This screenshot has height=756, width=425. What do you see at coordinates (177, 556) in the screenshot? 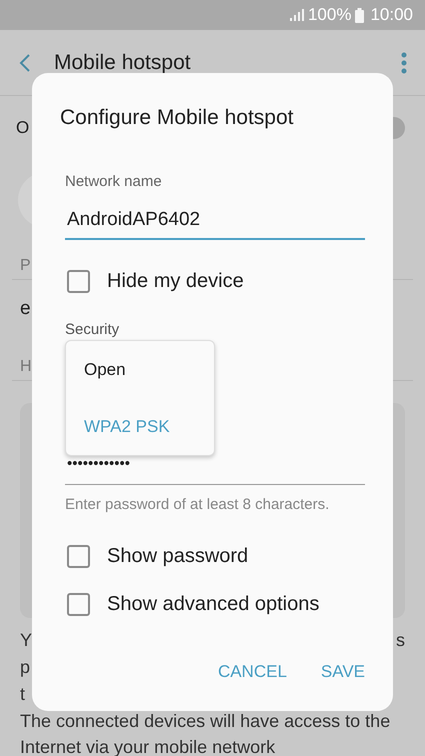
I see `checkbox-label: Show password` at bounding box center [177, 556].